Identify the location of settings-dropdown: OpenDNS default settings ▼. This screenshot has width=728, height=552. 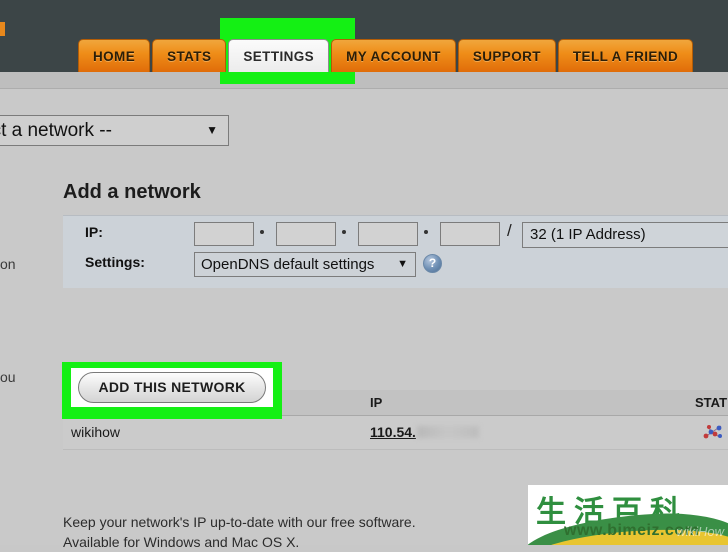
(305, 264).